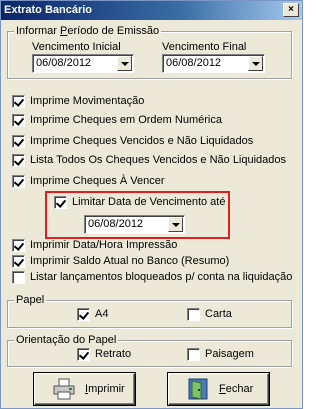 The image size is (320, 409). Describe the element at coordinates (218, 389) in the screenshot. I see `fechar-button: Fechar` at that location.